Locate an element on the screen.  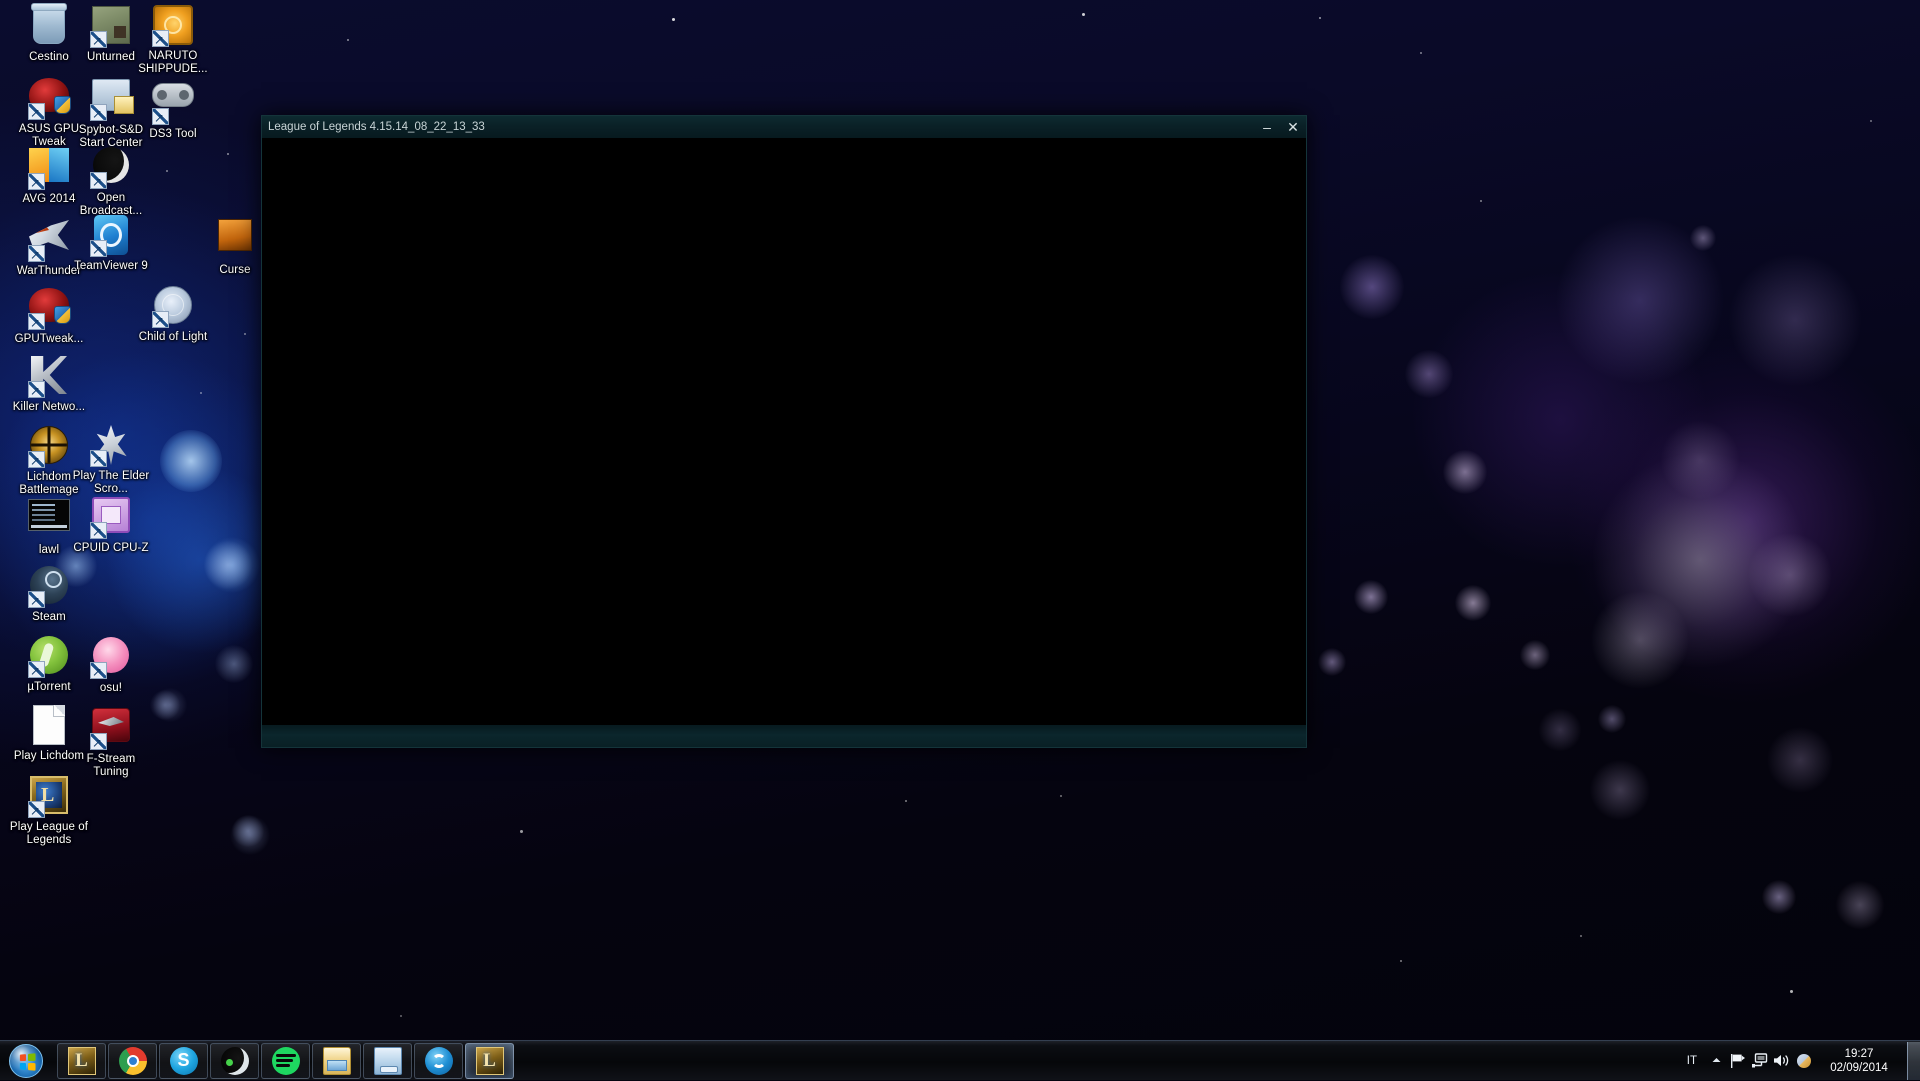
volume-icon is located at coordinates (1782, 1061).